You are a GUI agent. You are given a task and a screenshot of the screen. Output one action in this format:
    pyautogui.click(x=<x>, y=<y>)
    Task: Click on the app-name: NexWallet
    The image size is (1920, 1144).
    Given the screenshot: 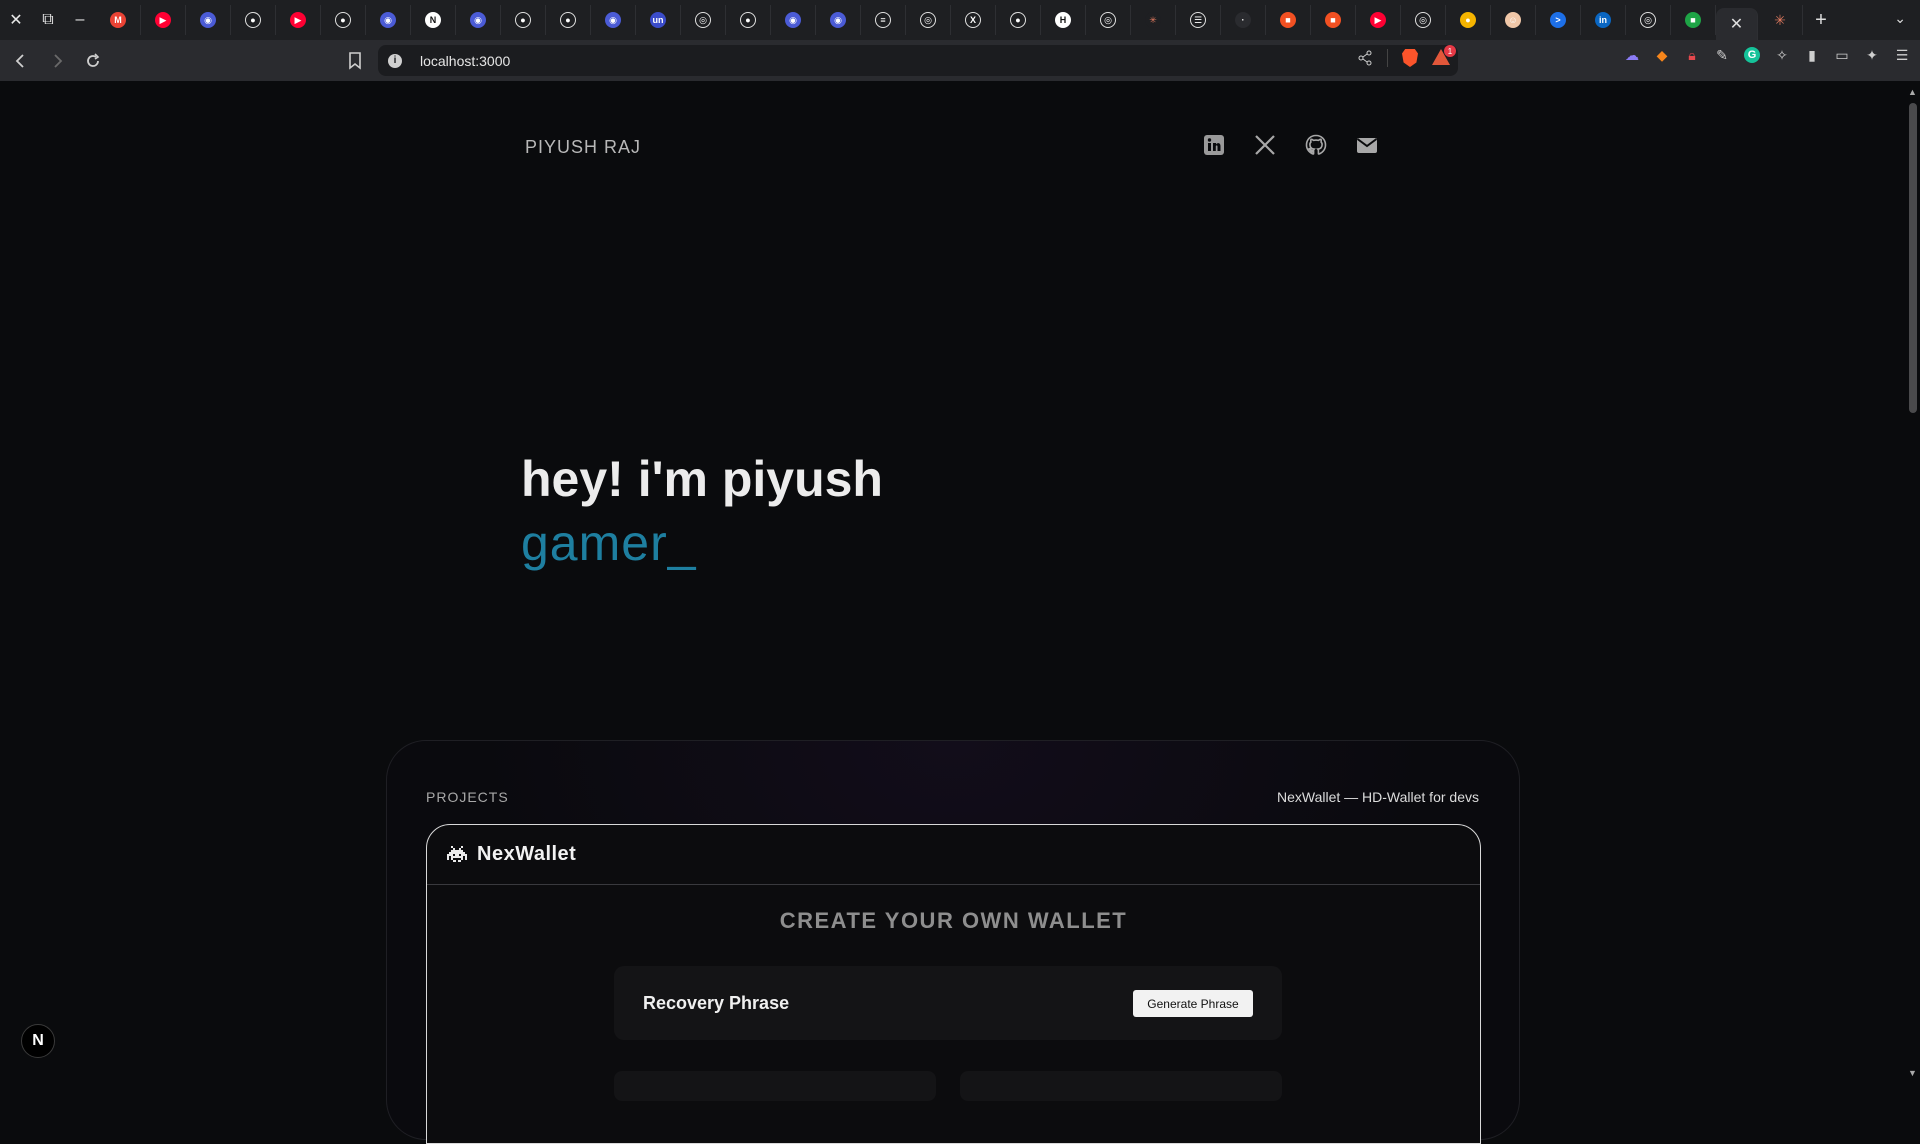 What is the action you would take?
    pyautogui.click(x=526, y=854)
    